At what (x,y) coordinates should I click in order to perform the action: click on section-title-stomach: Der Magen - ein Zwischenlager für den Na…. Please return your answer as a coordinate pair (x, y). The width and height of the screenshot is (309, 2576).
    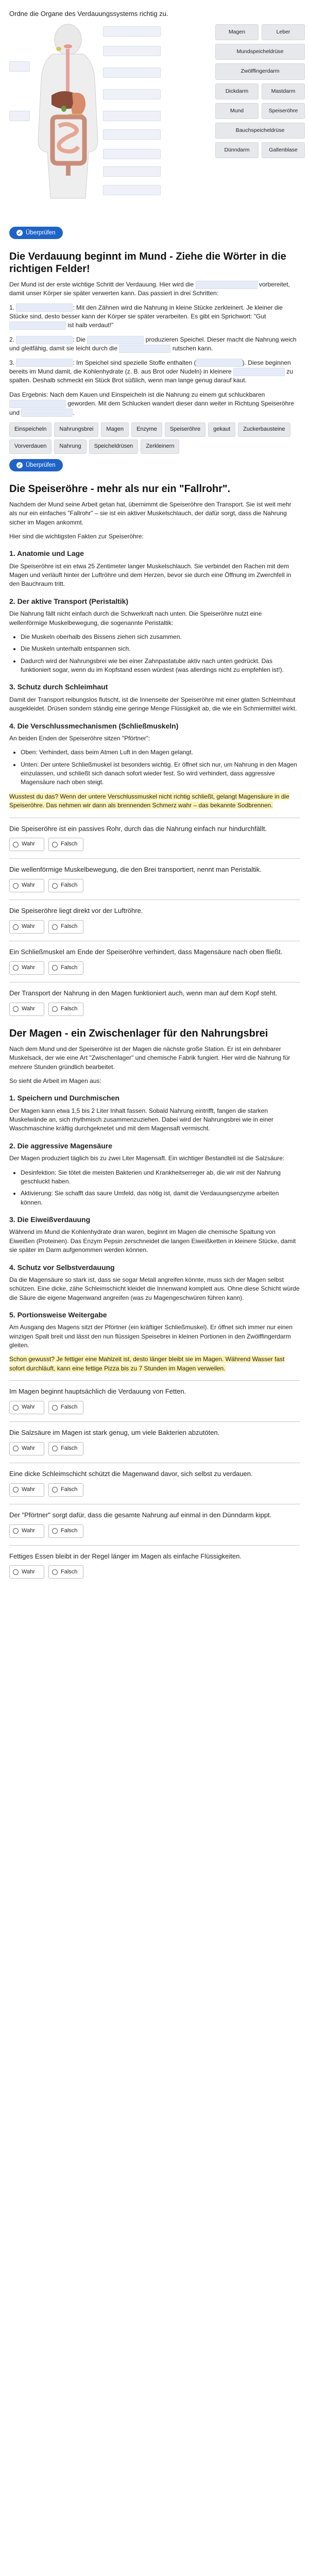
    Looking at the image, I should click on (138, 1033).